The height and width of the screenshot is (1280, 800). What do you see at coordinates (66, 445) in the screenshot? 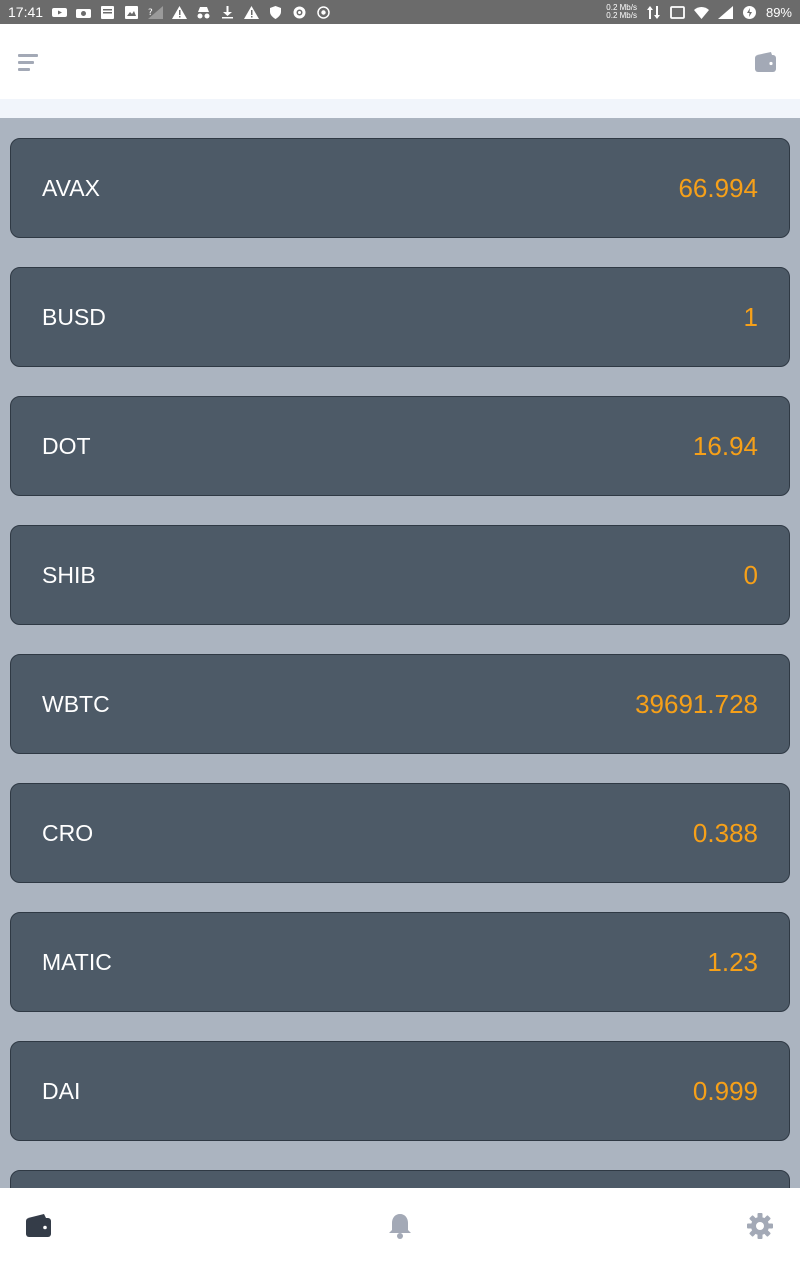
I see `coin-symbol: DOT` at bounding box center [66, 445].